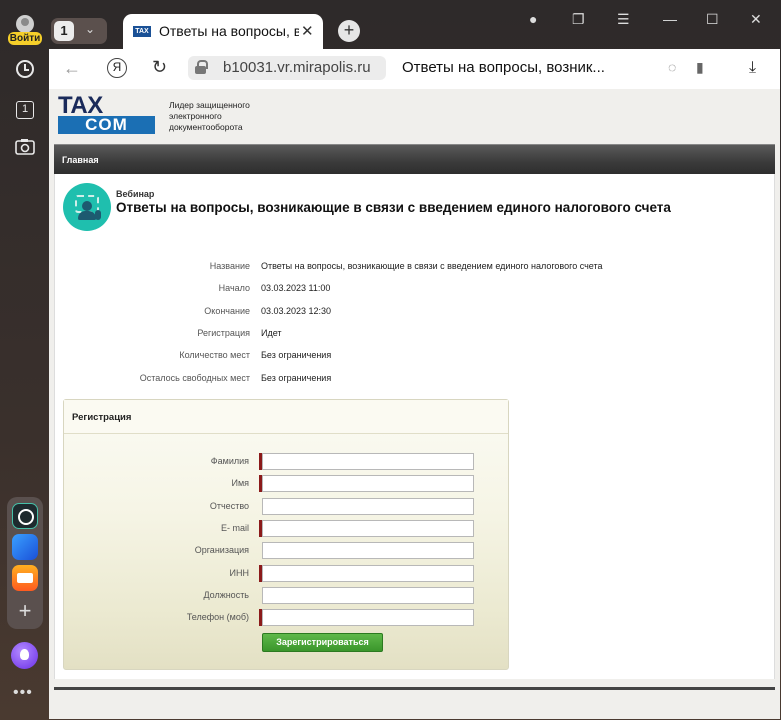  What do you see at coordinates (368, 528) in the screenshot?
I see `email-field` at bounding box center [368, 528].